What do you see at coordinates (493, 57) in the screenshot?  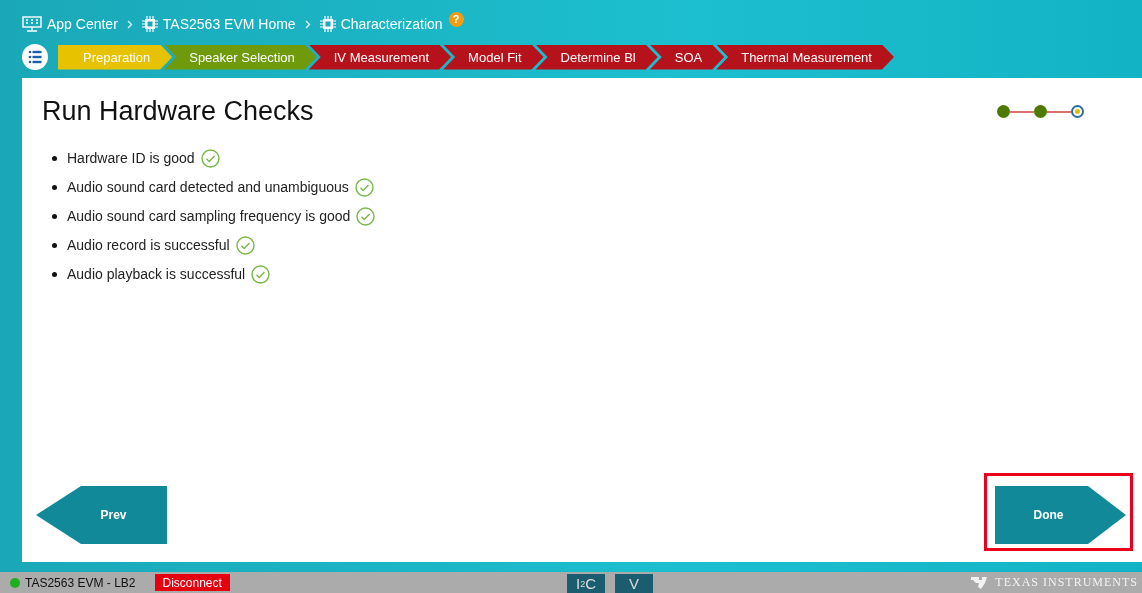 I see `step-tab: Model Fit` at bounding box center [493, 57].